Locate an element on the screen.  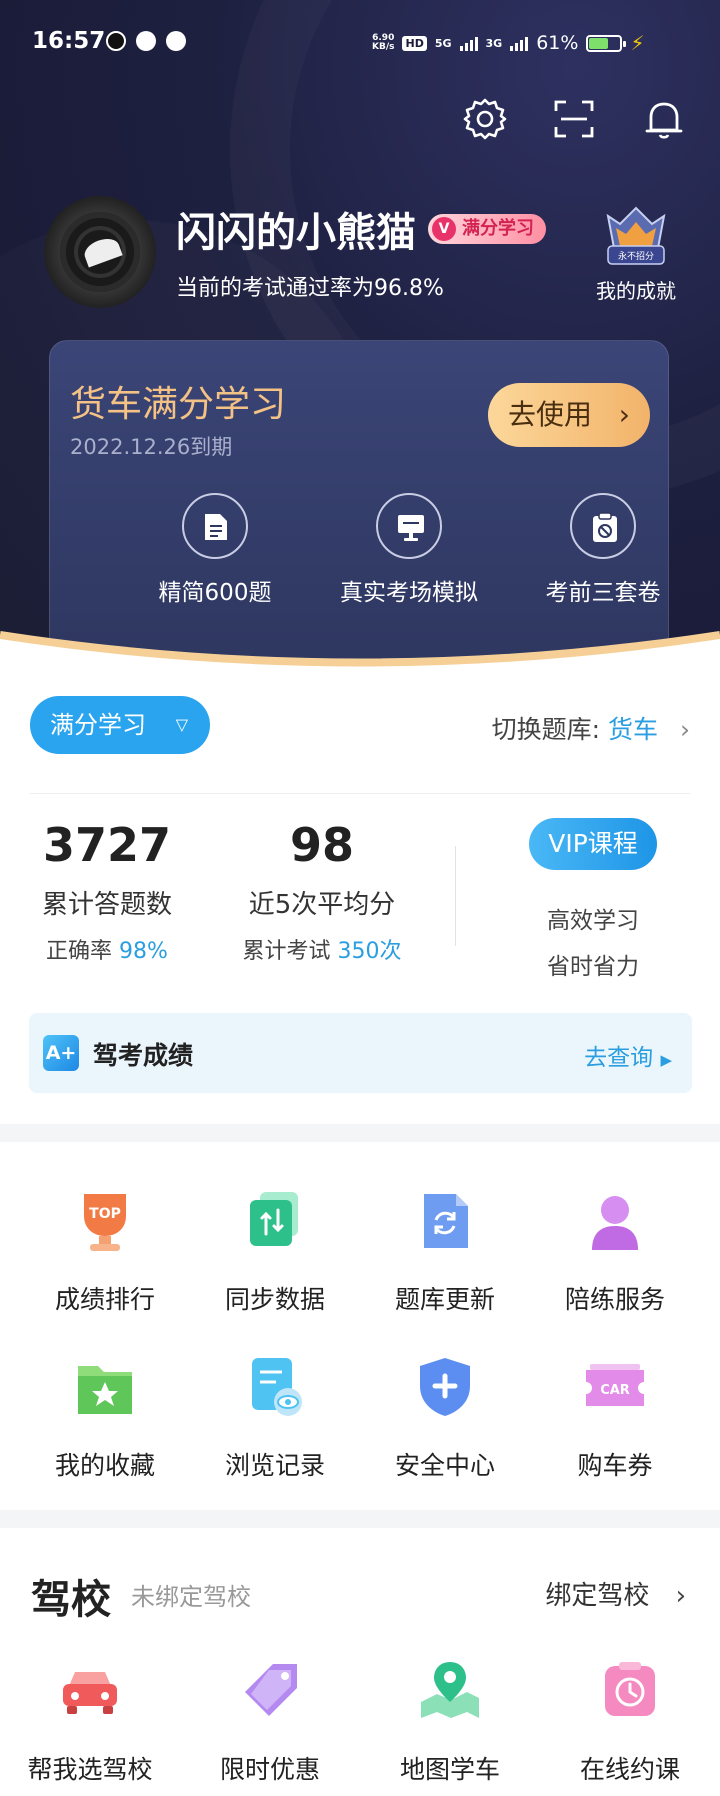
membership-badge: V 满分学习 is located at coordinates (487, 229).